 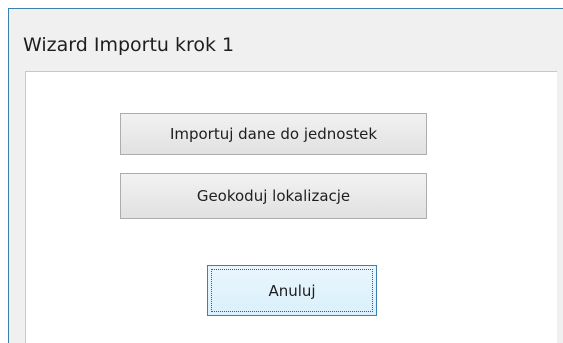 What do you see at coordinates (129, 45) in the screenshot?
I see `window-title: Wizard Importu krok 1` at bounding box center [129, 45].